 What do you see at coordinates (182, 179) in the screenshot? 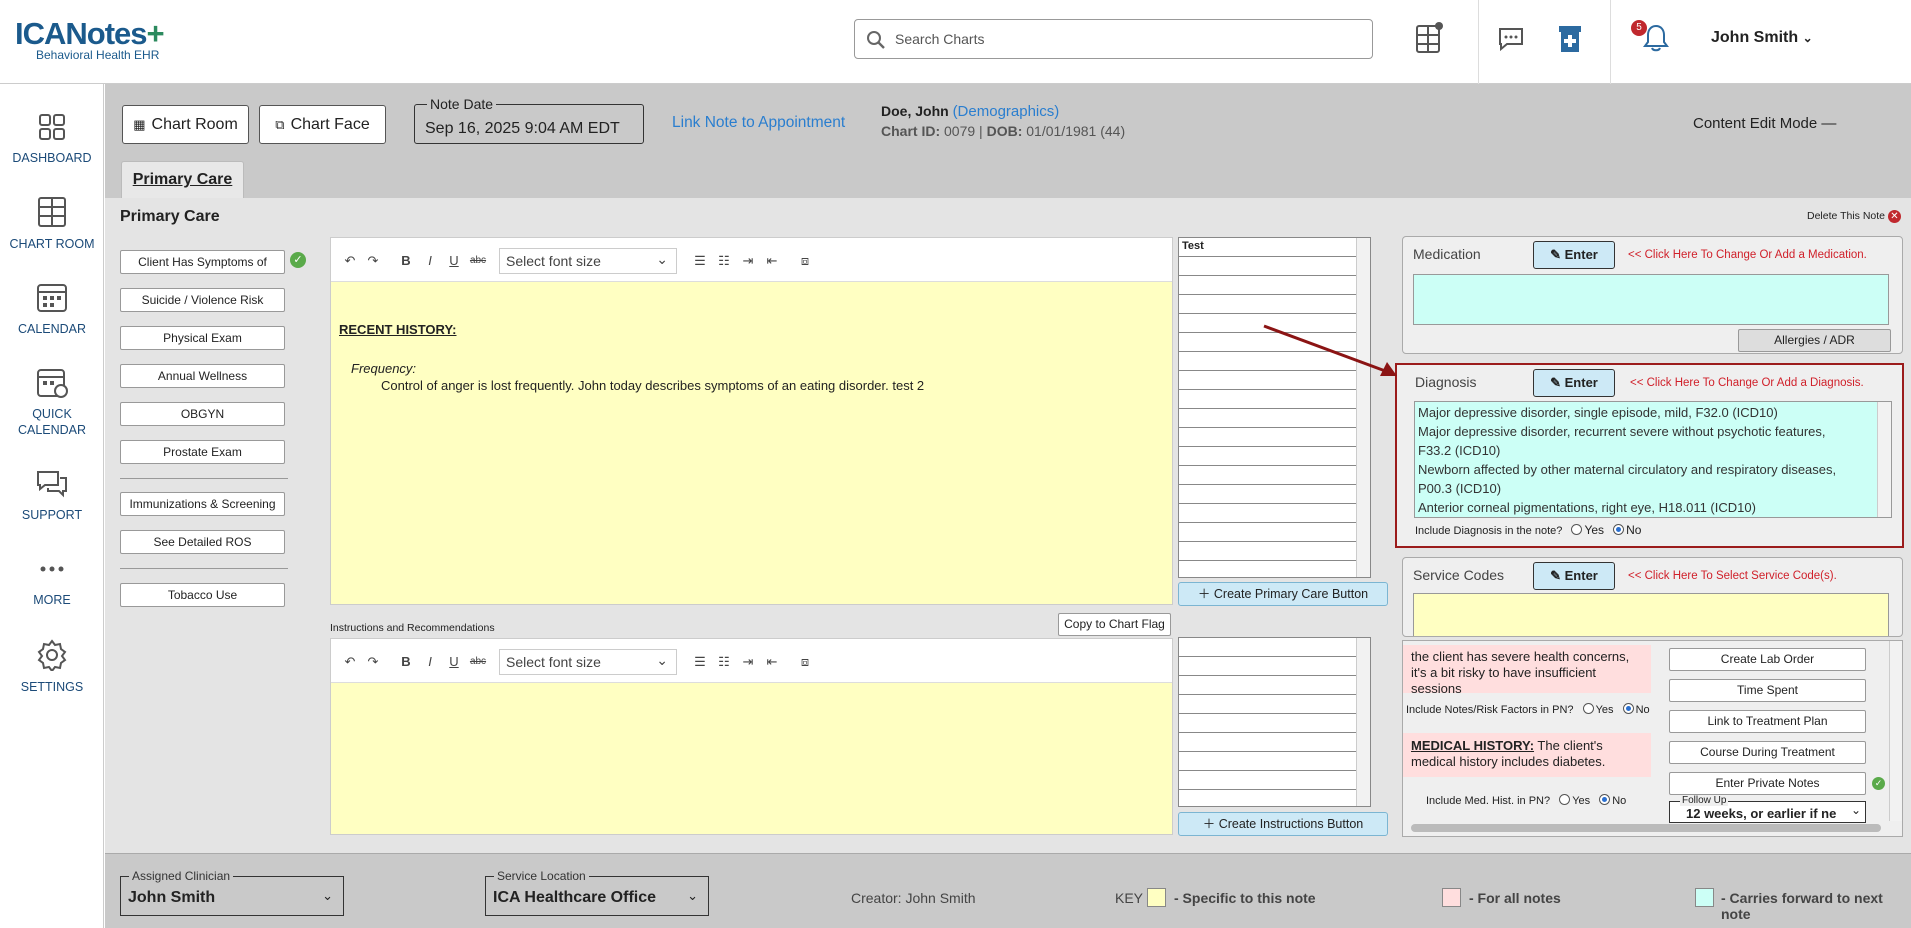
I see `tab-primary-care: Primary Care` at bounding box center [182, 179].